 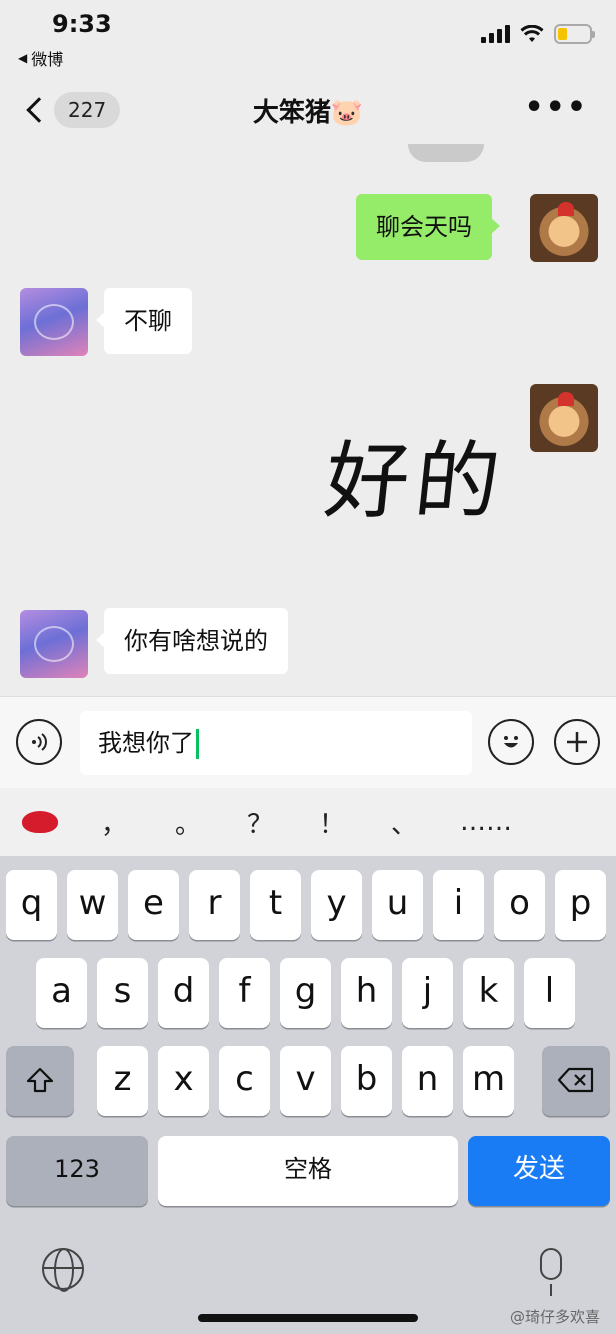 What do you see at coordinates (40, 822) in the screenshot?
I see `lips-emoji-icon` at bounding box center [40, 822].